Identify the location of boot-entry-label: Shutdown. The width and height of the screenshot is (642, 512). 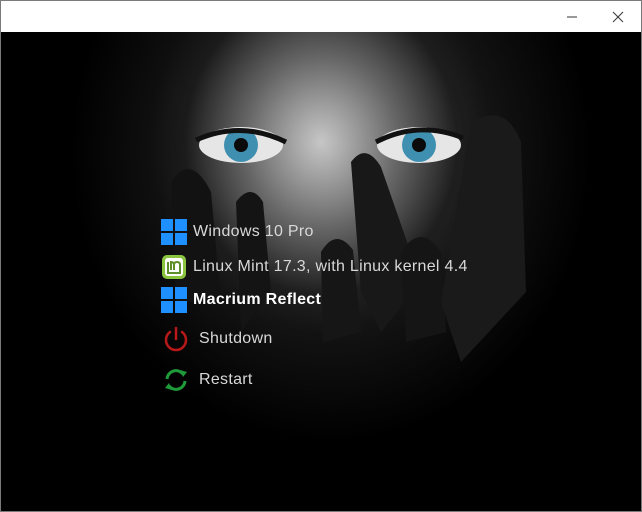
(236, 338).